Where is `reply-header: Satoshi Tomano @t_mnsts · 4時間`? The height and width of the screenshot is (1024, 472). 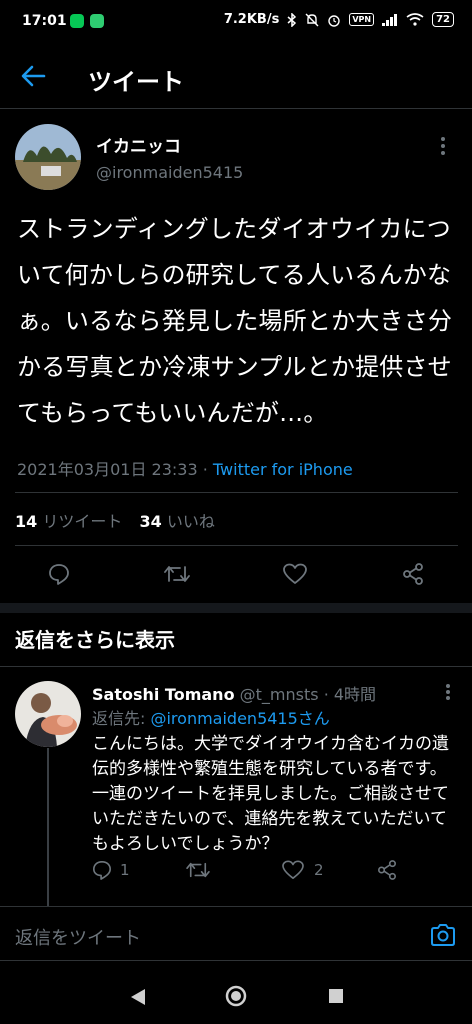
reply-header: Satoshi Tomano @t_mnsts · 4時間 is located at coordinates (234, 693).